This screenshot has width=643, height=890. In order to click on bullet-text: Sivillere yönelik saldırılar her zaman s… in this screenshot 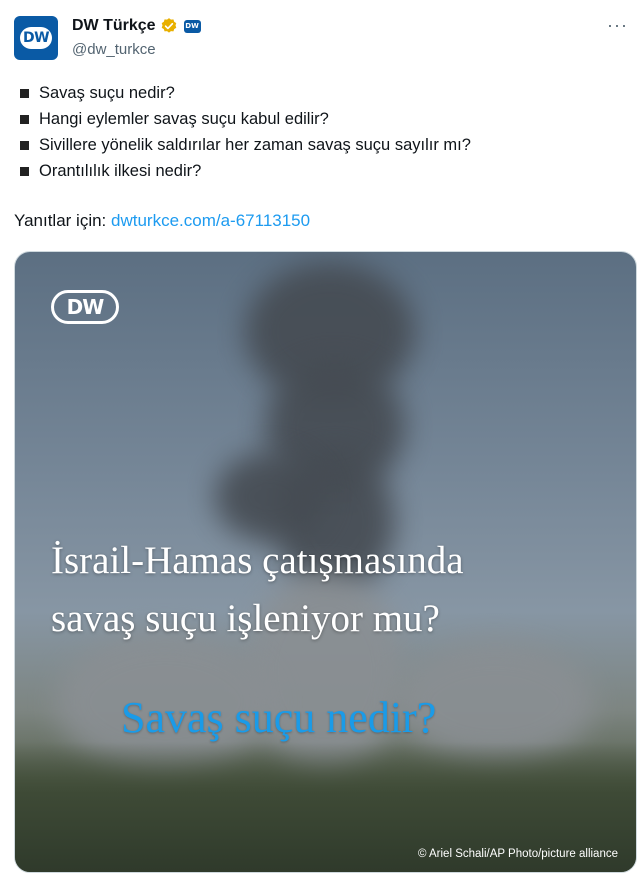, I will do `click(255, 145)`.